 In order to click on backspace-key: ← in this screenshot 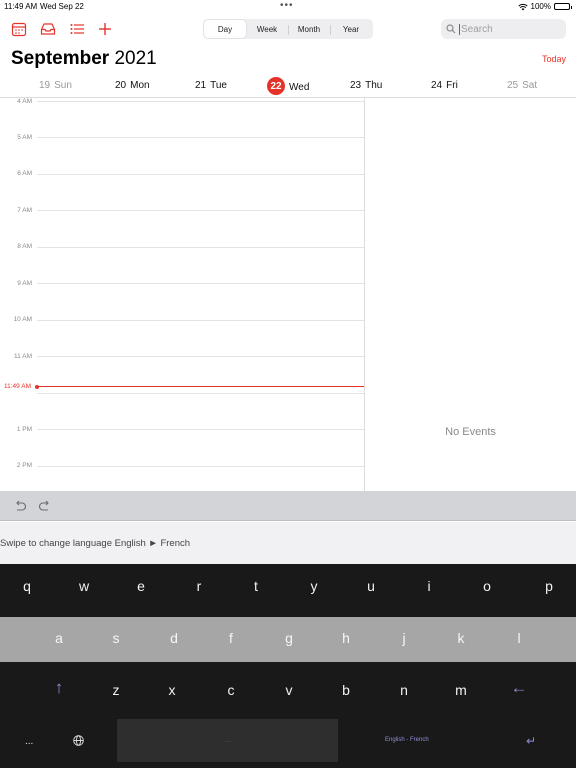, I will do `click(519, 688)`.